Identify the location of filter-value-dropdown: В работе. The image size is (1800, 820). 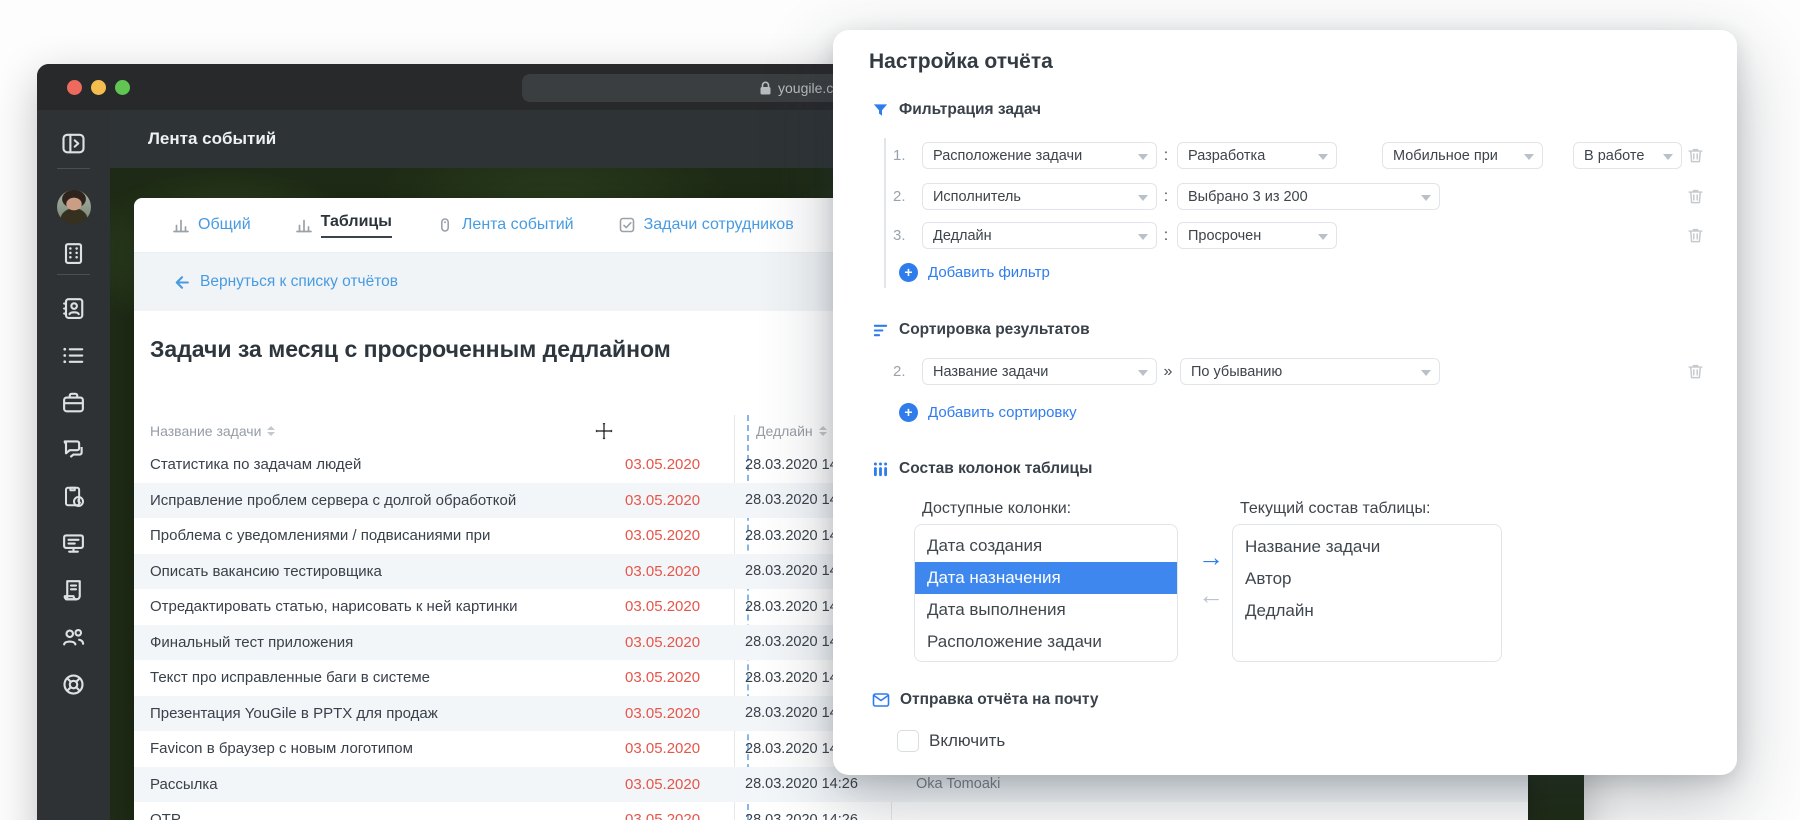
(1627, 155).